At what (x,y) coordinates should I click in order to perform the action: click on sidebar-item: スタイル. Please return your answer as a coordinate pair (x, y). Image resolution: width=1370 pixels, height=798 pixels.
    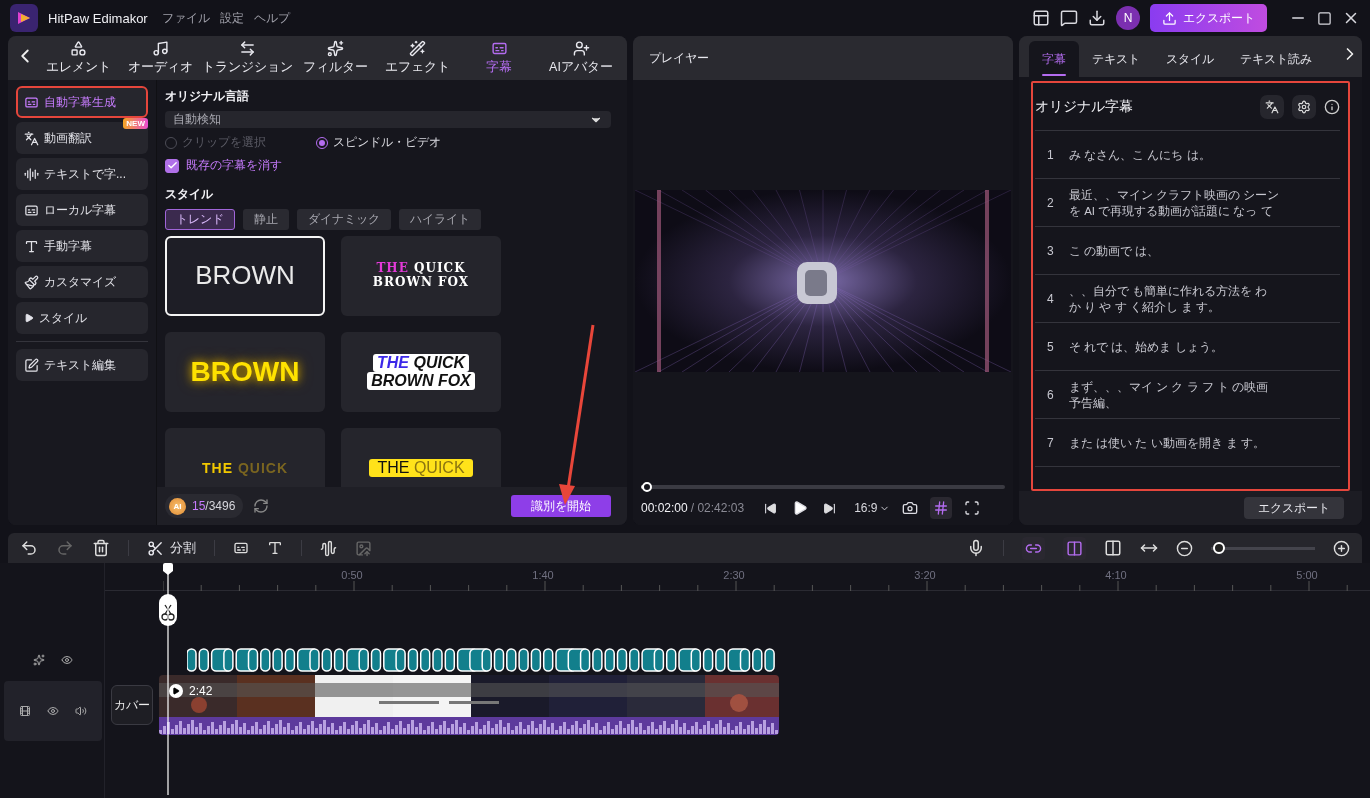
    Looking at the image, I should click on (82, 318).